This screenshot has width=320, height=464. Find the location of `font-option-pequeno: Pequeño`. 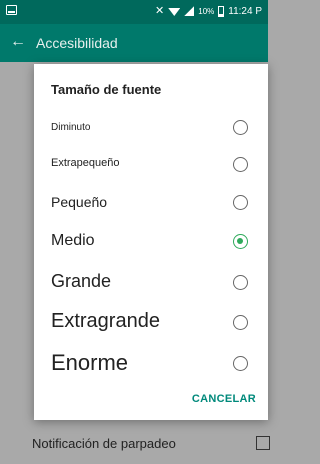

font-option-pequeno: Pequeño is located at coordinates (151, 203).